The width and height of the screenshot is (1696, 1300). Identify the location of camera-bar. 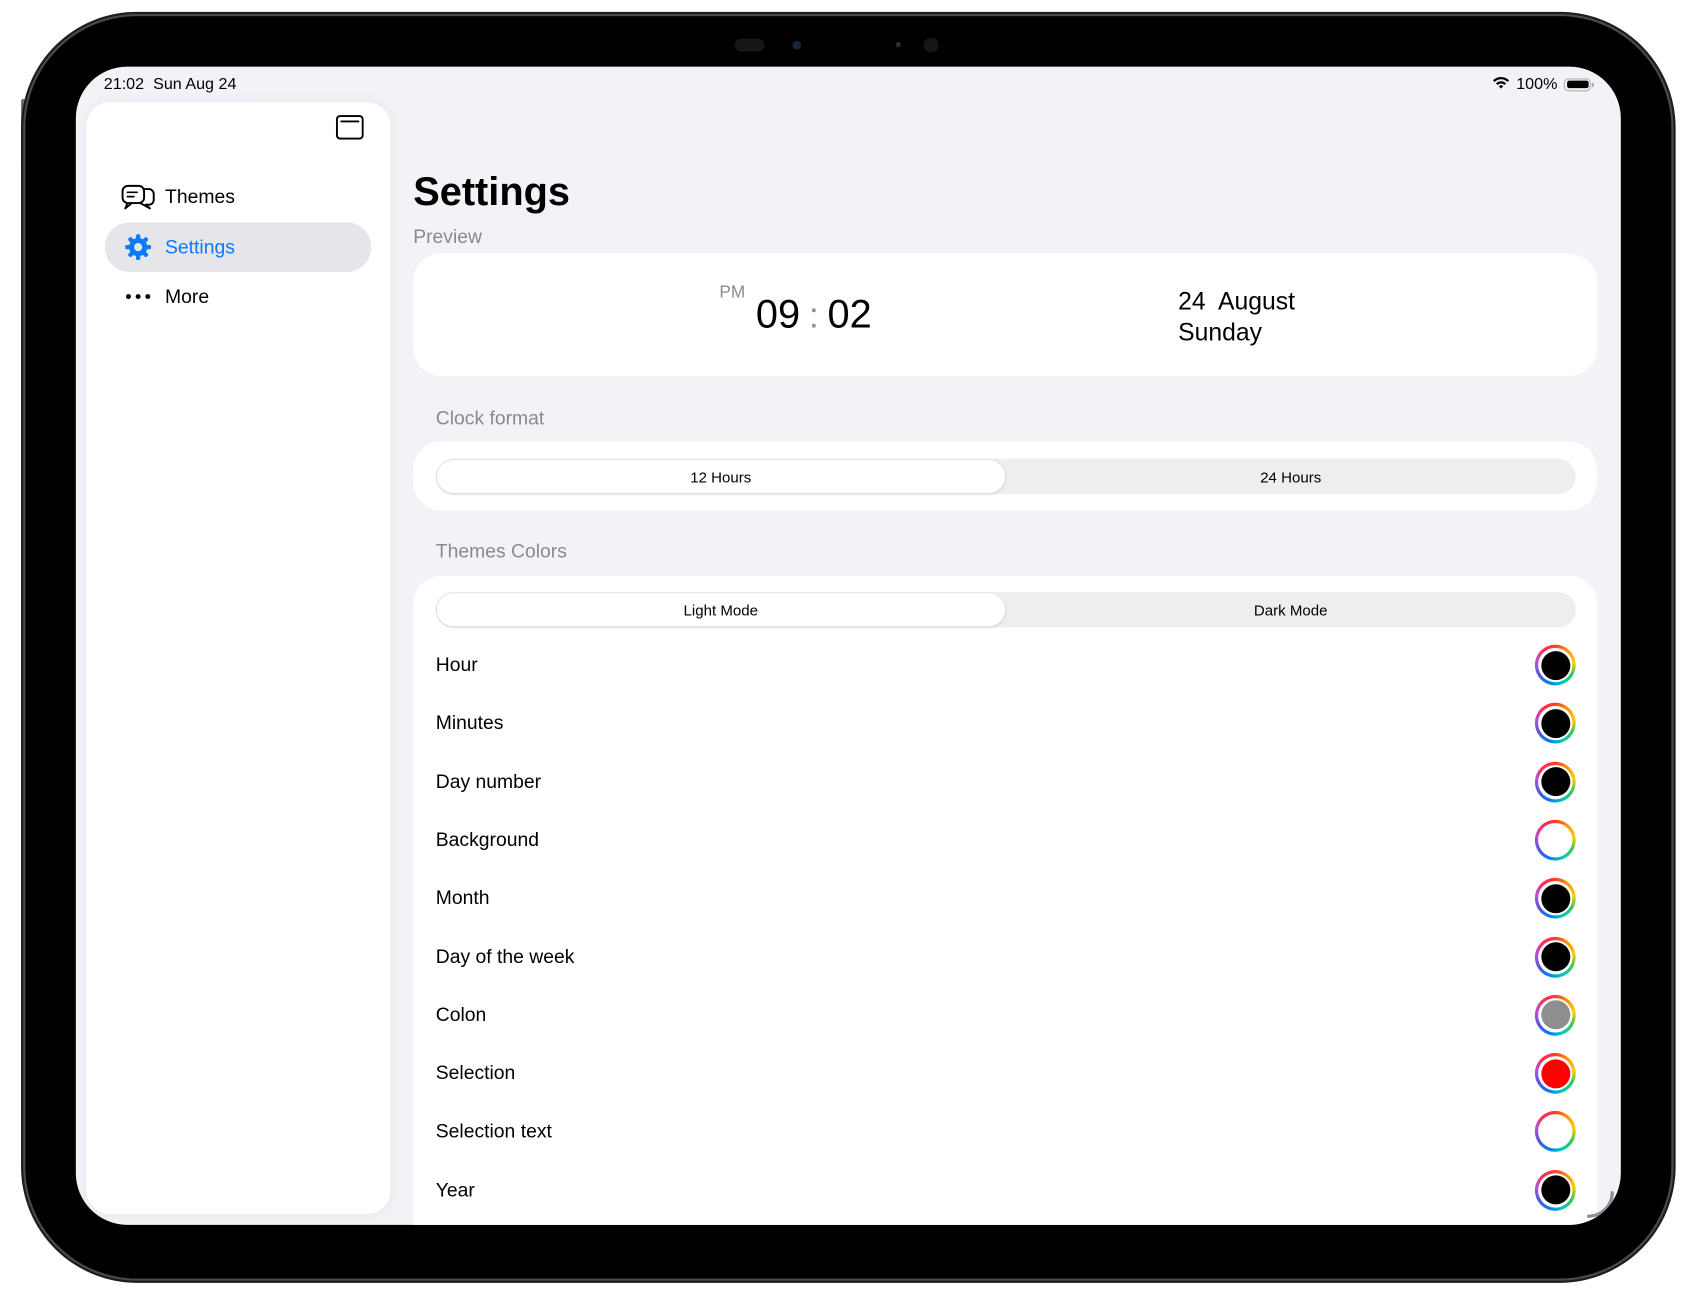
(836, 44).